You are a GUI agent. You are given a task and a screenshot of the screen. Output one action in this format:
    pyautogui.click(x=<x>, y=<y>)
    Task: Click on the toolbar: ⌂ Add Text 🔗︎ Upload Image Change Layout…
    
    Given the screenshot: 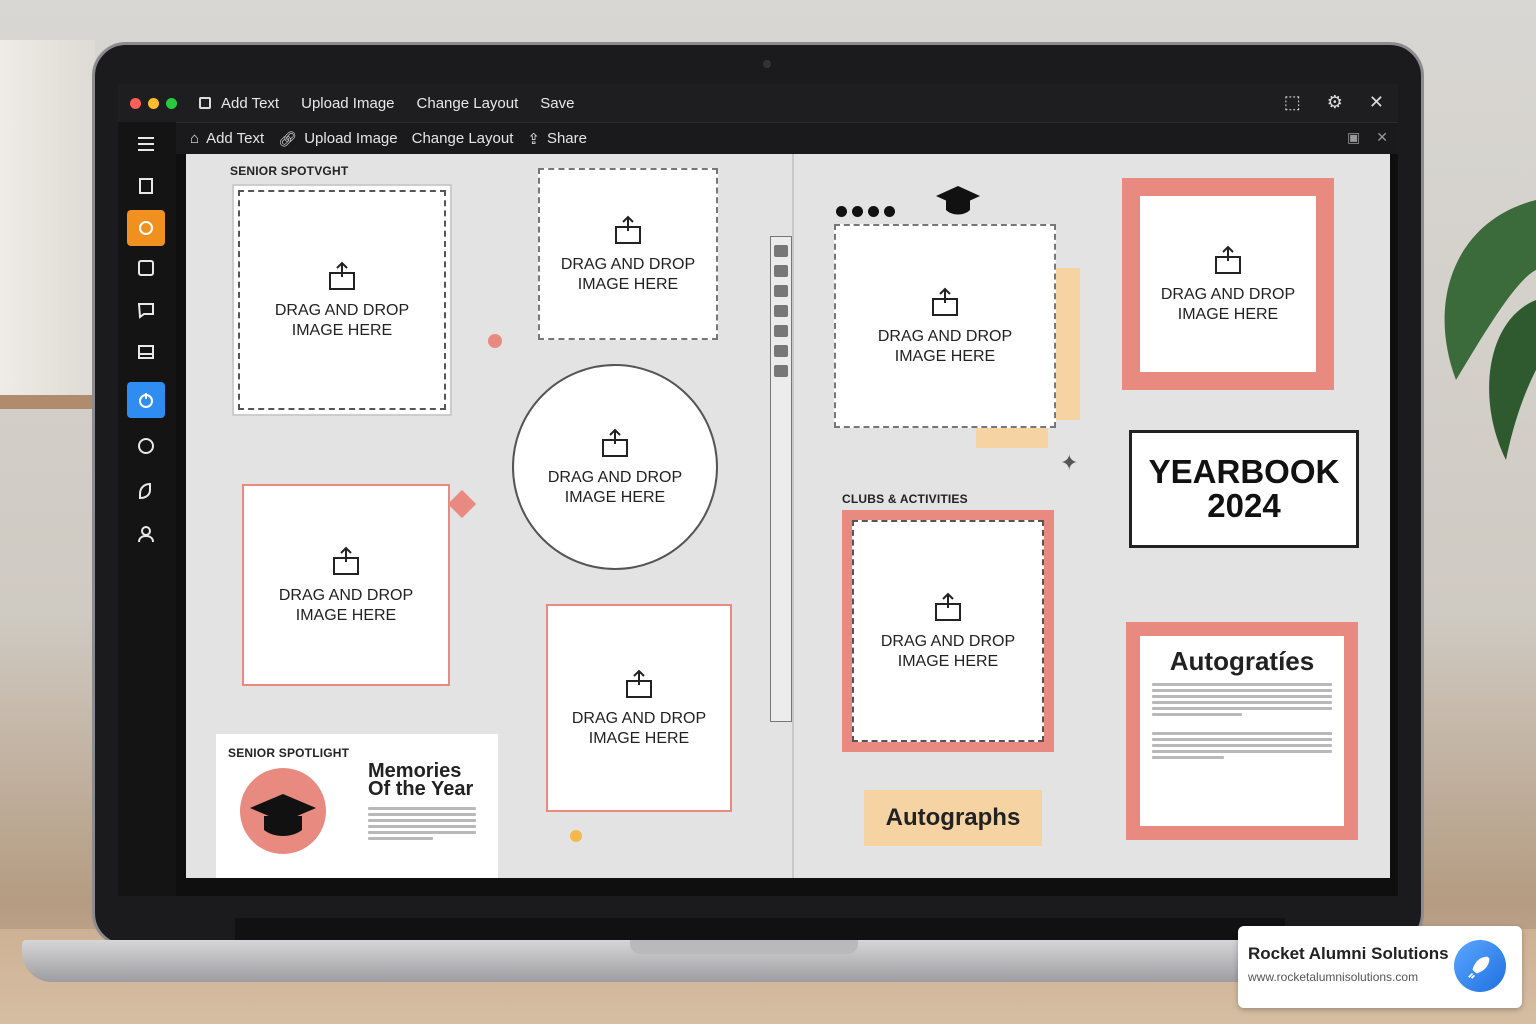 What is the action you would take?
    pyautogui.click(x=787, y=138)
    